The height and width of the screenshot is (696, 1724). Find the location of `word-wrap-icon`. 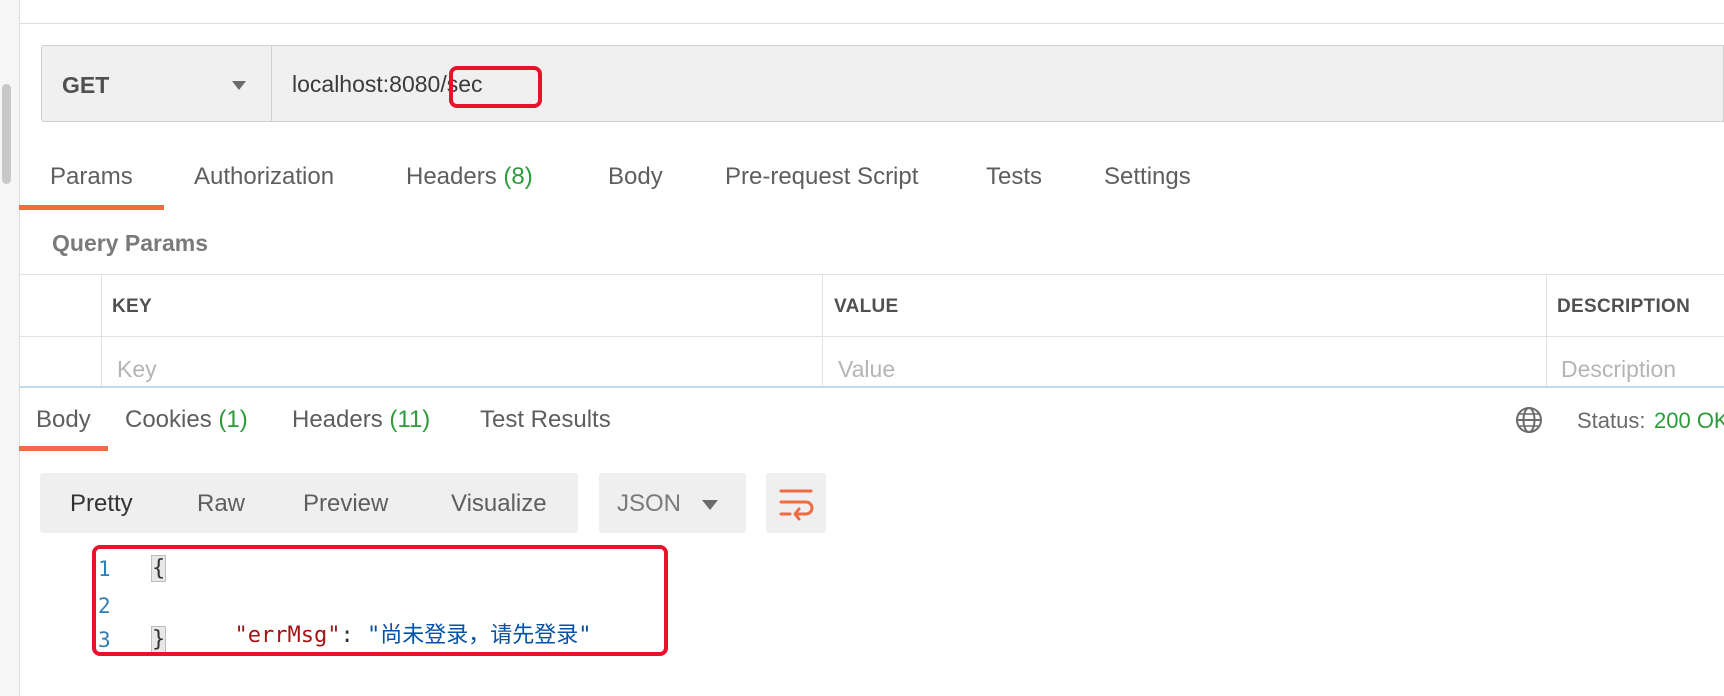

word-wrap-icon is located at coordinates (796, 505).